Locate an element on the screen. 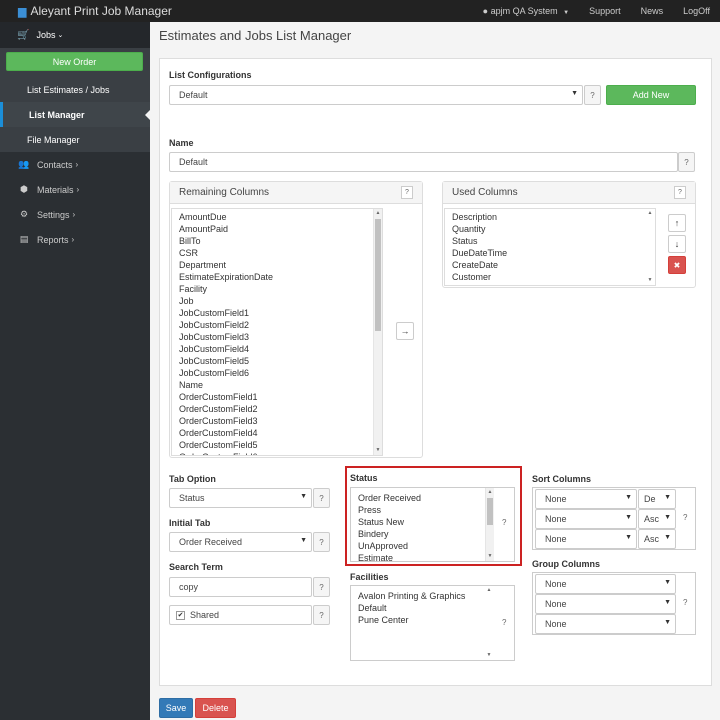  remaining-column-option: Job is located at coordinates (277, 301).